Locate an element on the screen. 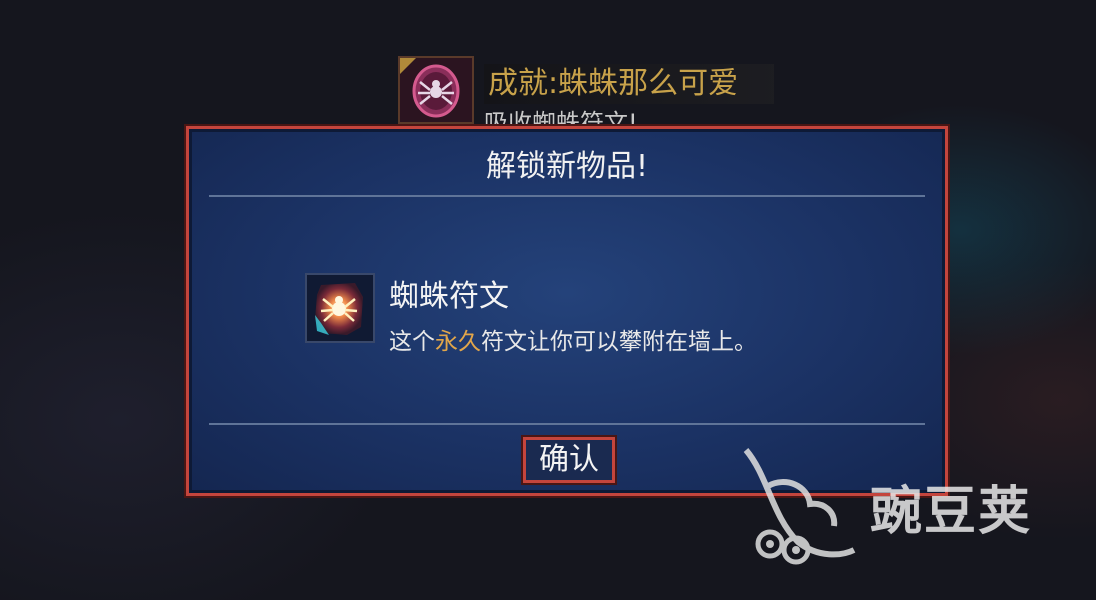 The height and width of the screenshot is (600, 1096). watermark-text: 豌豆荚 is located at coordinates (951, 512).